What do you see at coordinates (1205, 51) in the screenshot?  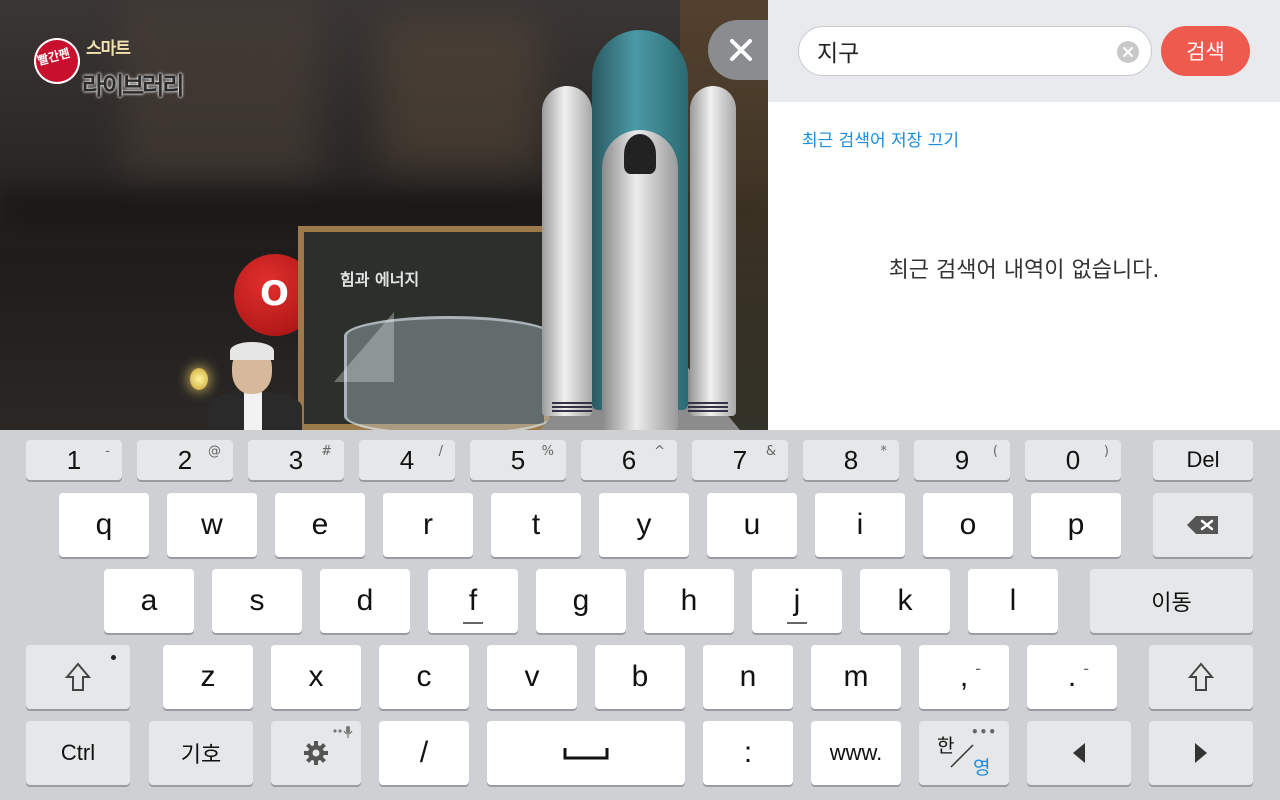 I see `search-button: 검색` at bounding box center [1205, 51].